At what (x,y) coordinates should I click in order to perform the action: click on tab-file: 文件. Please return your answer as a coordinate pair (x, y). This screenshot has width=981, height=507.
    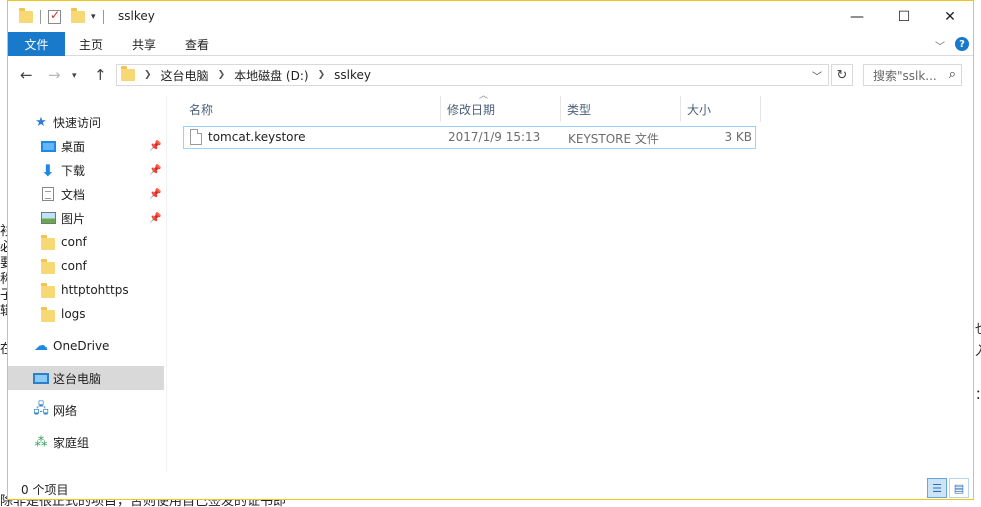
    Looking at the image, I should click on (36, 44).